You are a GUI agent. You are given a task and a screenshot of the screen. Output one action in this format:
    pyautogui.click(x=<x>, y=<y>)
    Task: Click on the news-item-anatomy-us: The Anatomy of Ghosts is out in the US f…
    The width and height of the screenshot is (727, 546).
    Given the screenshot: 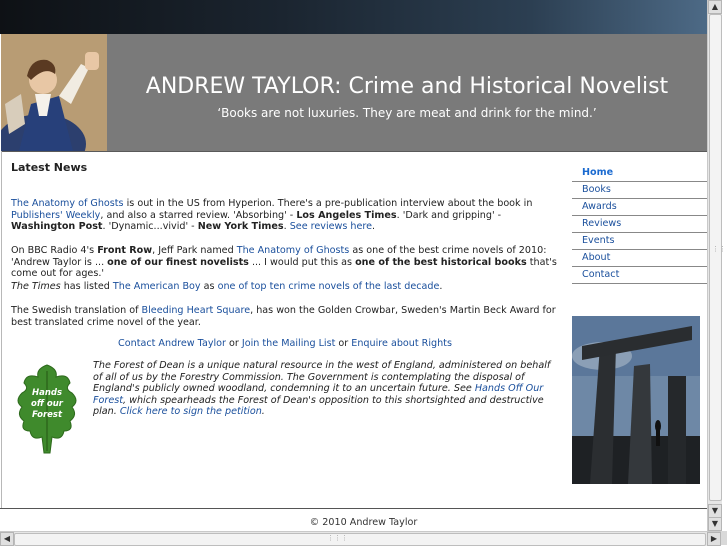 What is the action you would take?
    pyautogui.click(x=285, y=215)
    